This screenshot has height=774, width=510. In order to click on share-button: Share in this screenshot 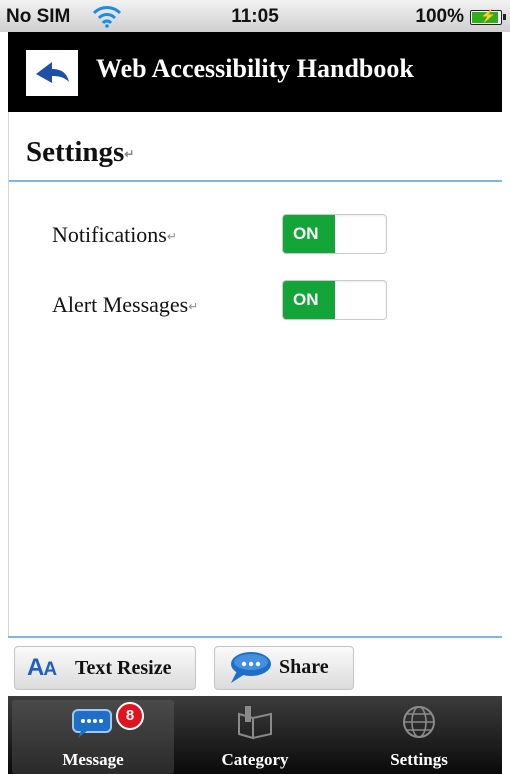, I will do `click(284, 668)`.